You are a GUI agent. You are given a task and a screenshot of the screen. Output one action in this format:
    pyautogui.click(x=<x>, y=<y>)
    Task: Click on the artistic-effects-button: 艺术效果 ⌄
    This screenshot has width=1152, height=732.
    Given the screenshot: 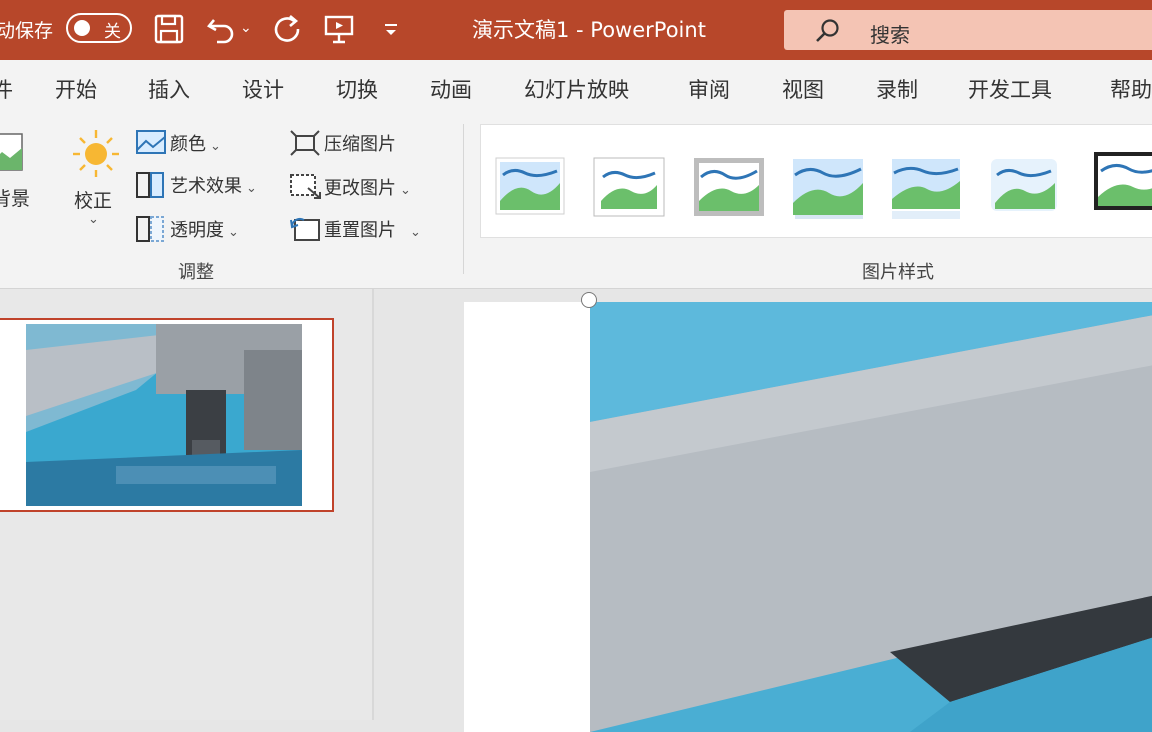 What is the action you would take?
    pyautogui.click(x=211, y=185)
    